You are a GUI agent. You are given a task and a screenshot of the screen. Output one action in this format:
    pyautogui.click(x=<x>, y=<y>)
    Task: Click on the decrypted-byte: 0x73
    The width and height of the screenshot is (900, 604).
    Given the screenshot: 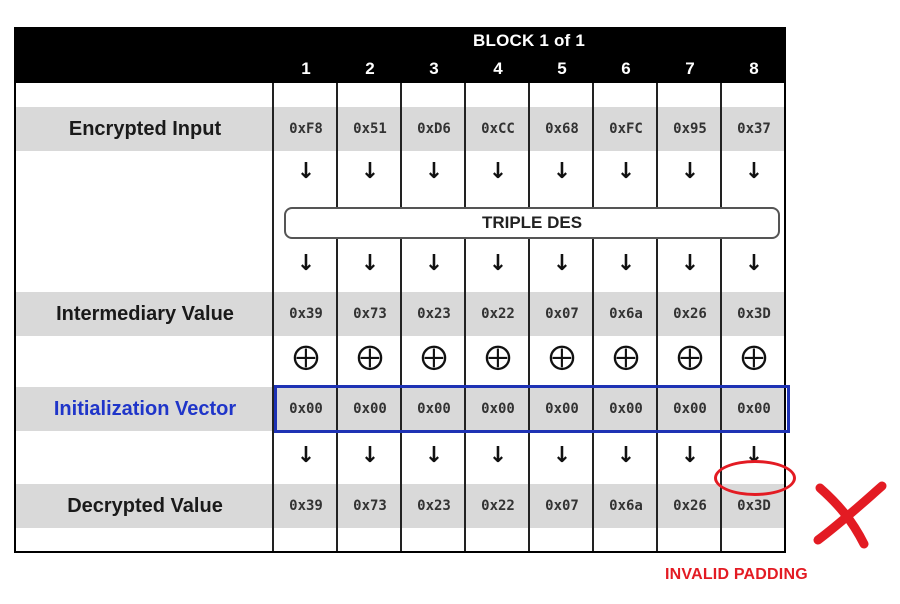 What is the action you would take?
    pyautogui.click(x=370, y=506)
    